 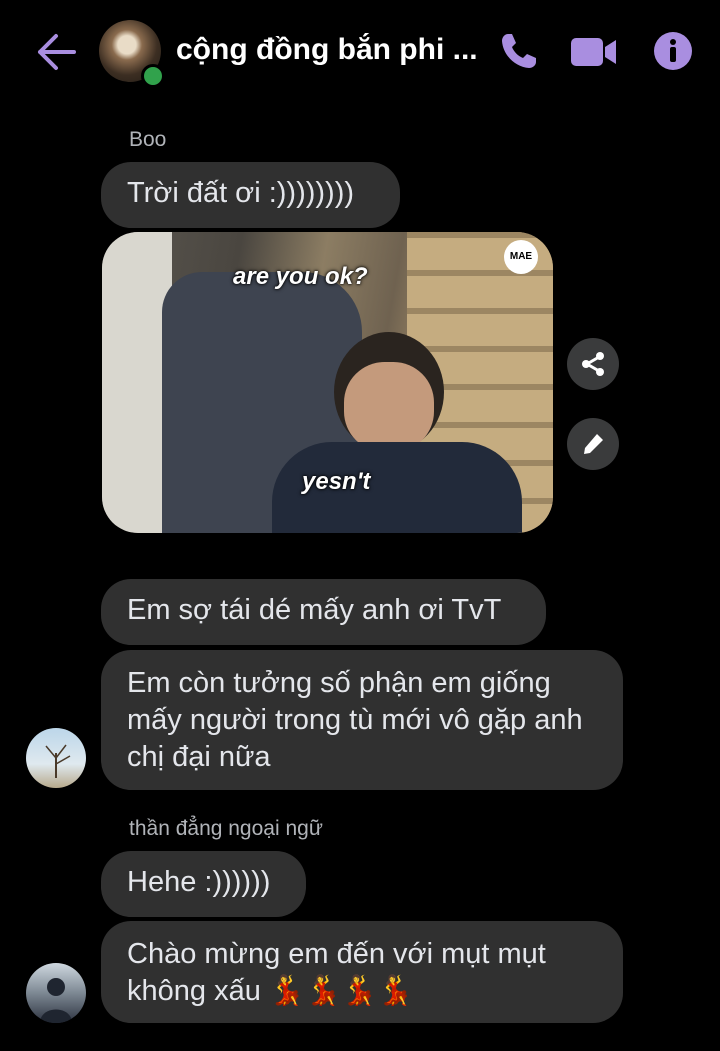 What do you see at coordinates (153, 76) in the screenshot?
I see `online-status-dot` at bounding box center [153, 76].